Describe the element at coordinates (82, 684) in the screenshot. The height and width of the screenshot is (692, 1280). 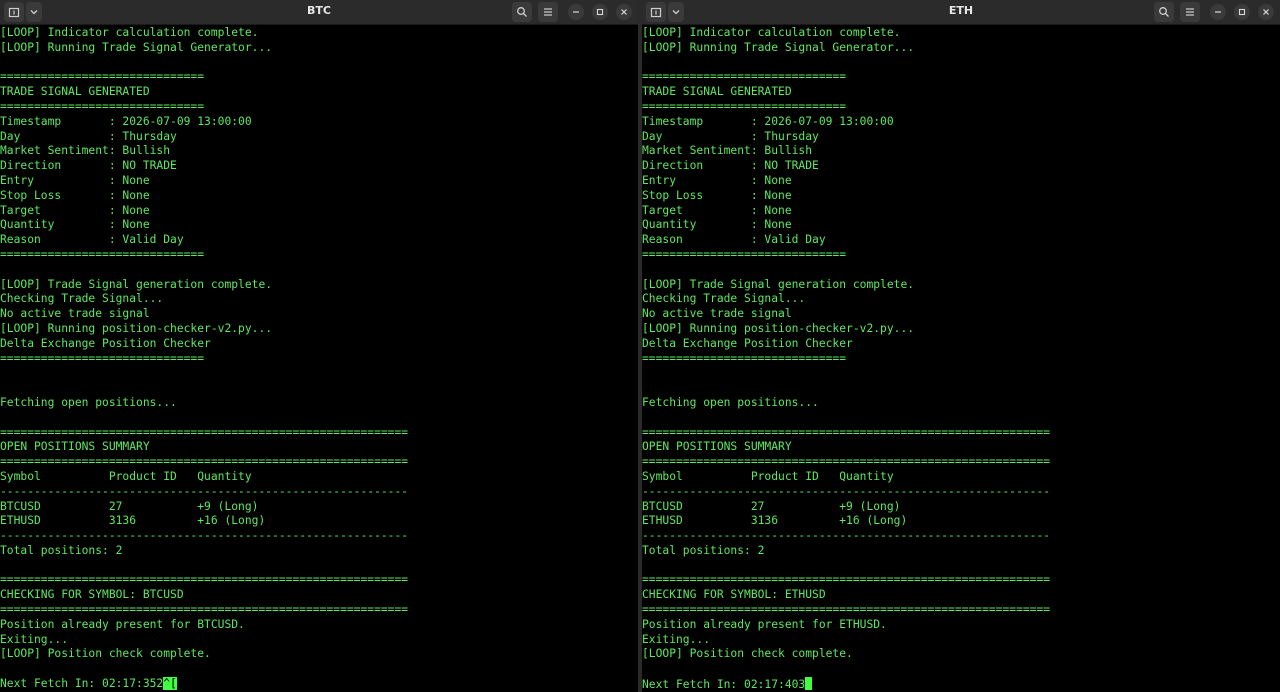
I see `next-fetch-text: Next Fetch In: 02:17:352` at that location.